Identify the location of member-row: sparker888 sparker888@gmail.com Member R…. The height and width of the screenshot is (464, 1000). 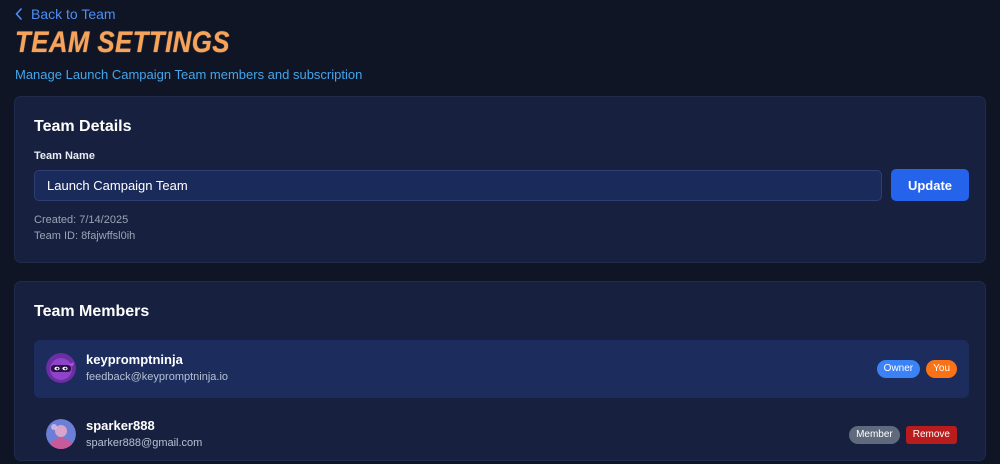
(501, 435).